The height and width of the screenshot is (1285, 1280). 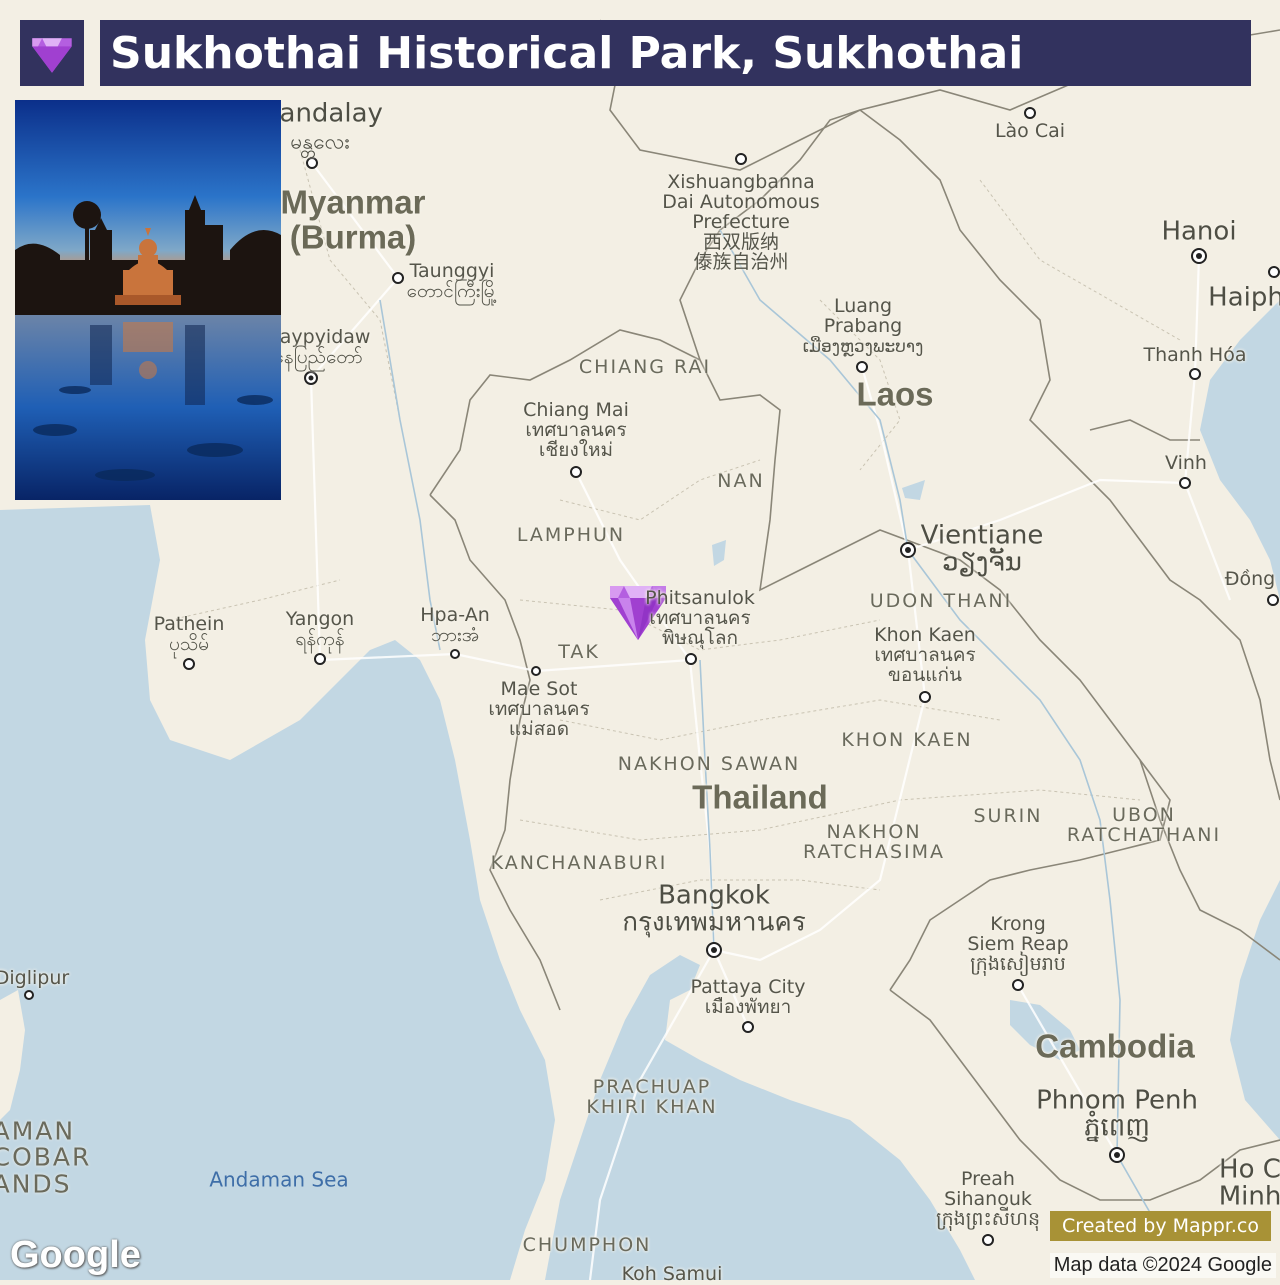 I want to click on city-label-dong-hoi: Đồng, so click(x=1250, y=579).